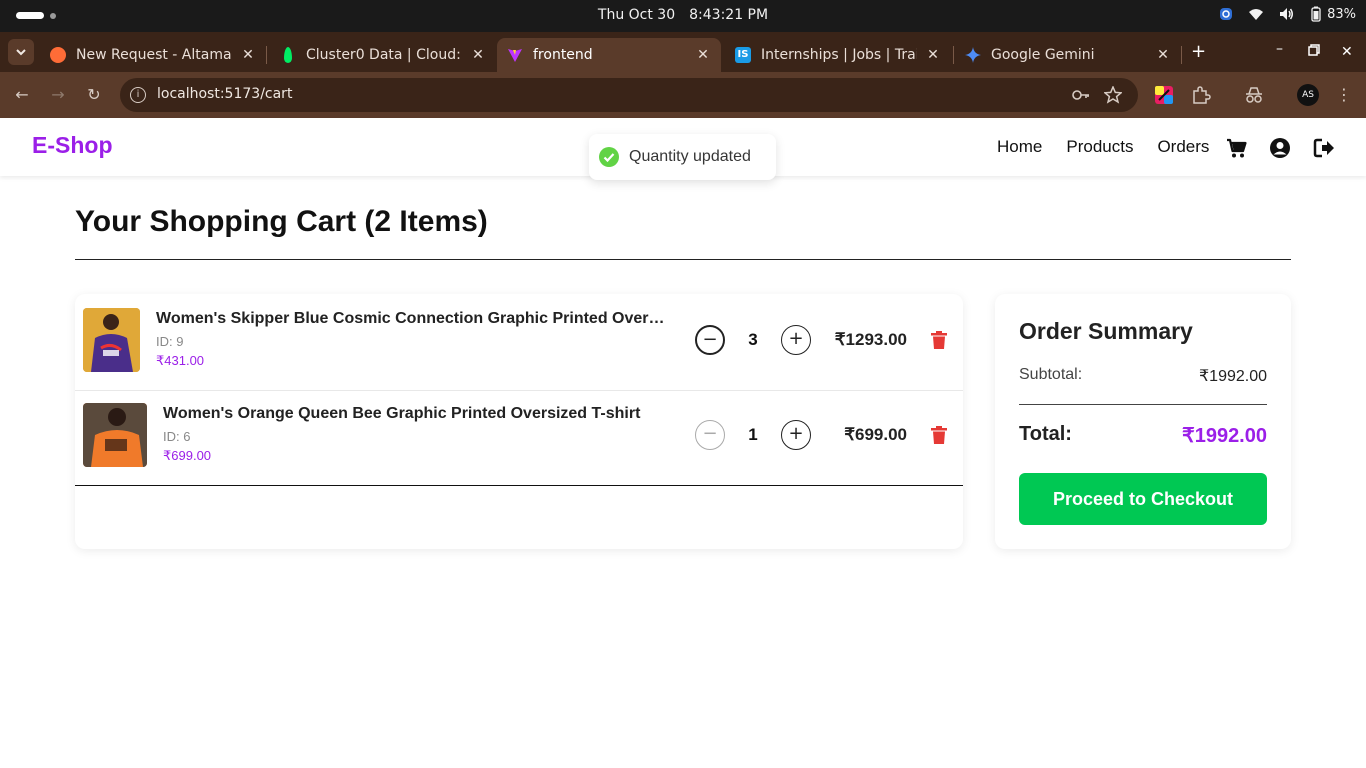  What do you see at coordinates (1308, 95) in the screenshot?
I see `profile-avatar: AS` at bounding box center [1308, 95].